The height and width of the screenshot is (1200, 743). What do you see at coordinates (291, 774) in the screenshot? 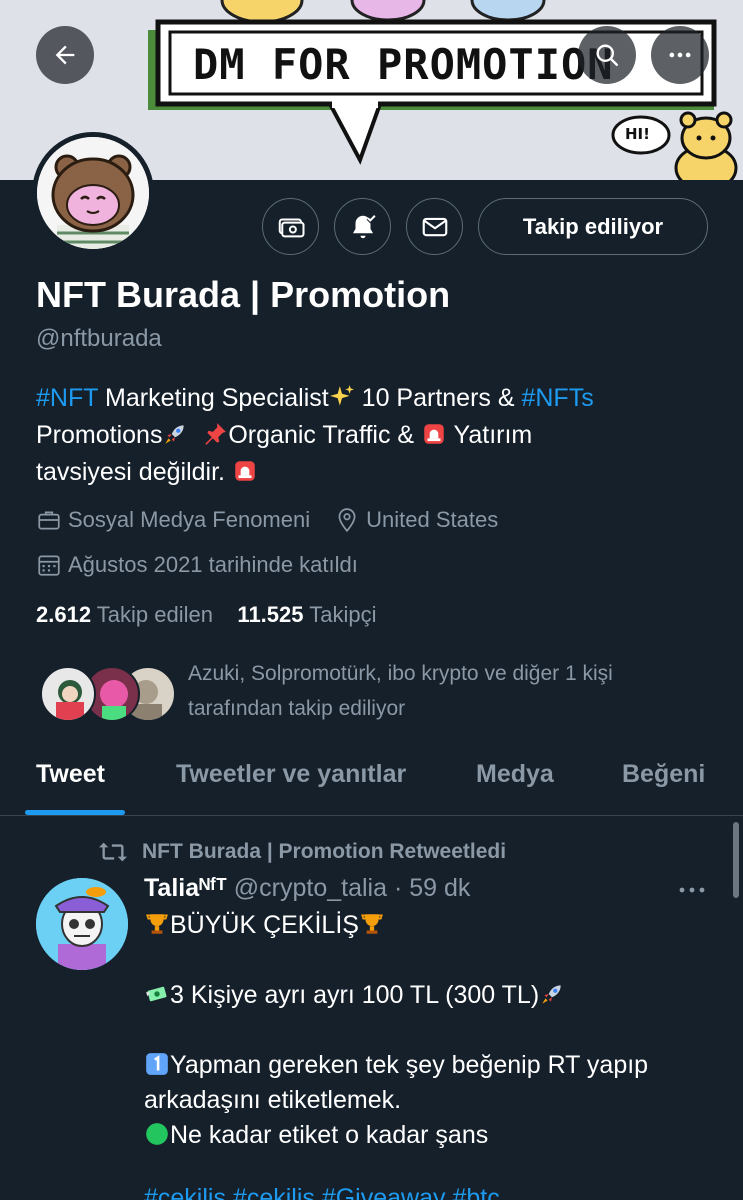
I see `tab-tweets-and-replies: Tweetler ve yanıtlar` at bounding box center [291, 774].